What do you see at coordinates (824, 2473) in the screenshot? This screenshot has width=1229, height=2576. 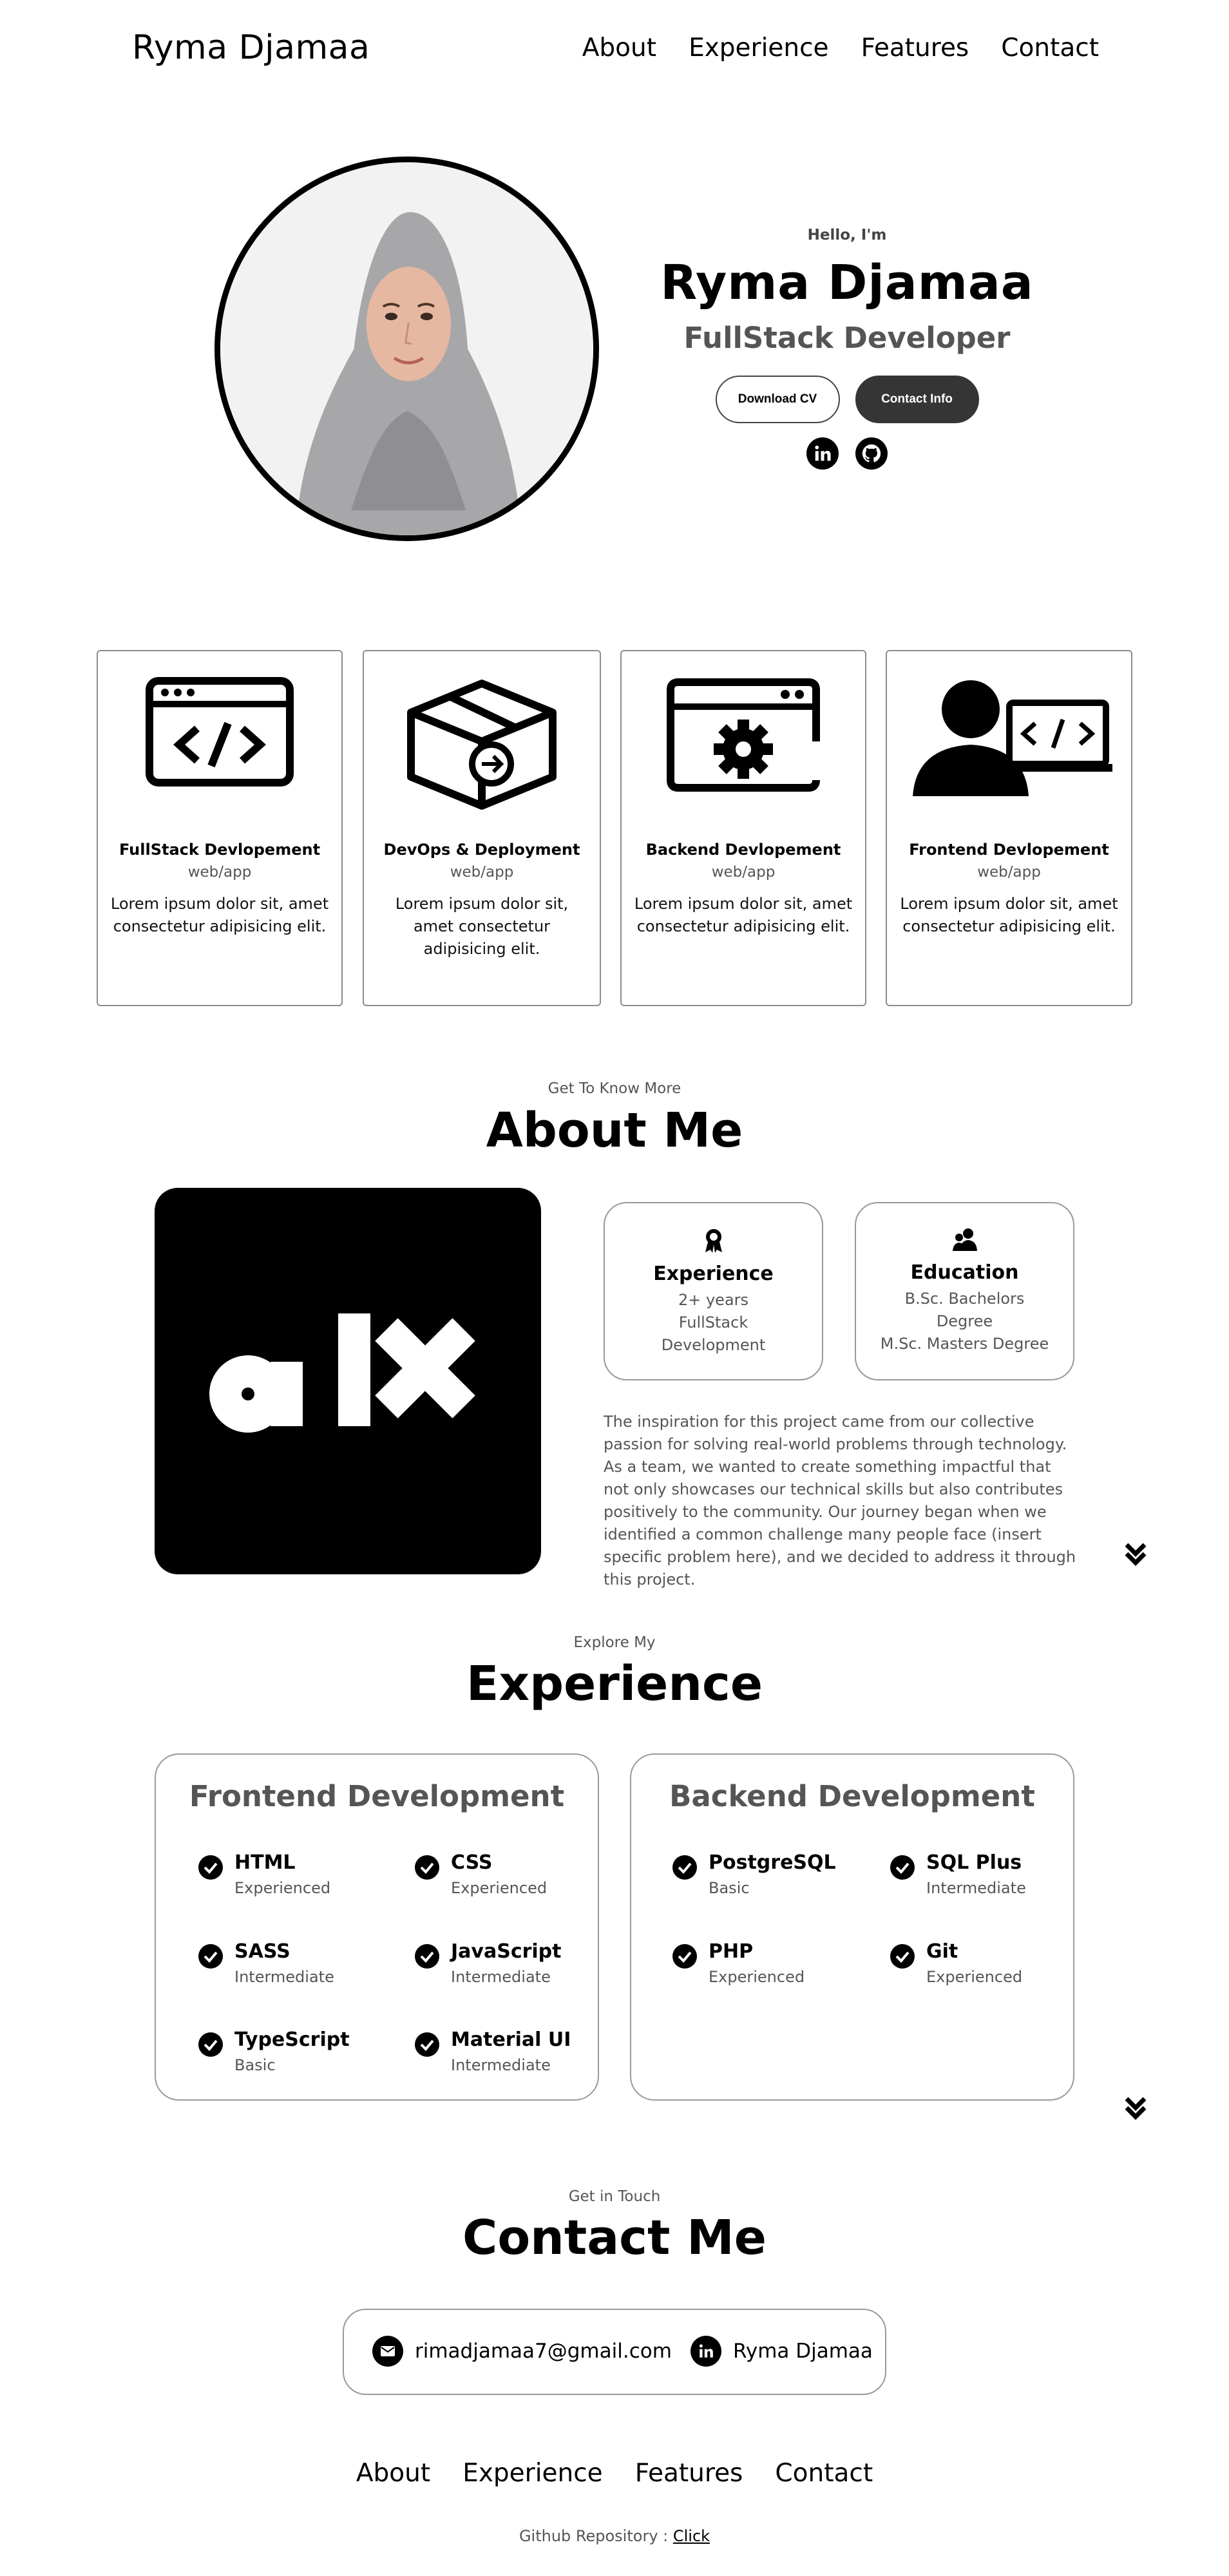 I see `footer-nav-contact: Contact` at bounding box center [824, 2473].